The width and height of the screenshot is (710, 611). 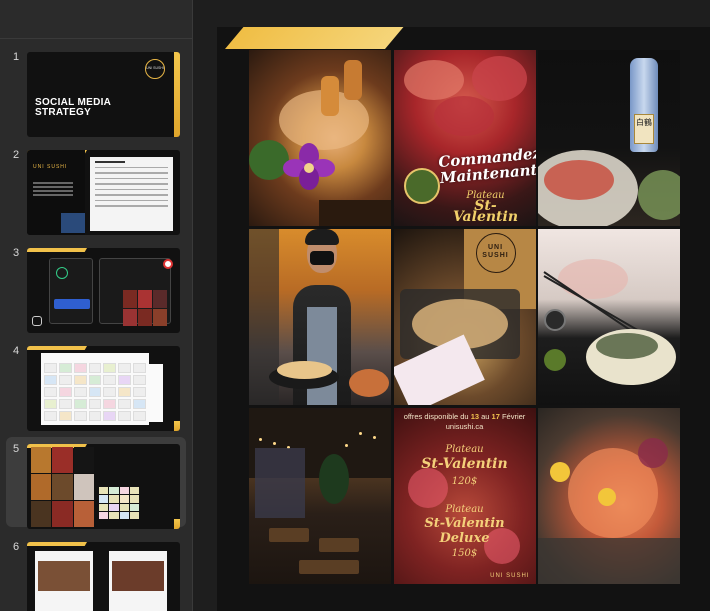 I want to click on phone-mockup, so click(x=71, y=291).